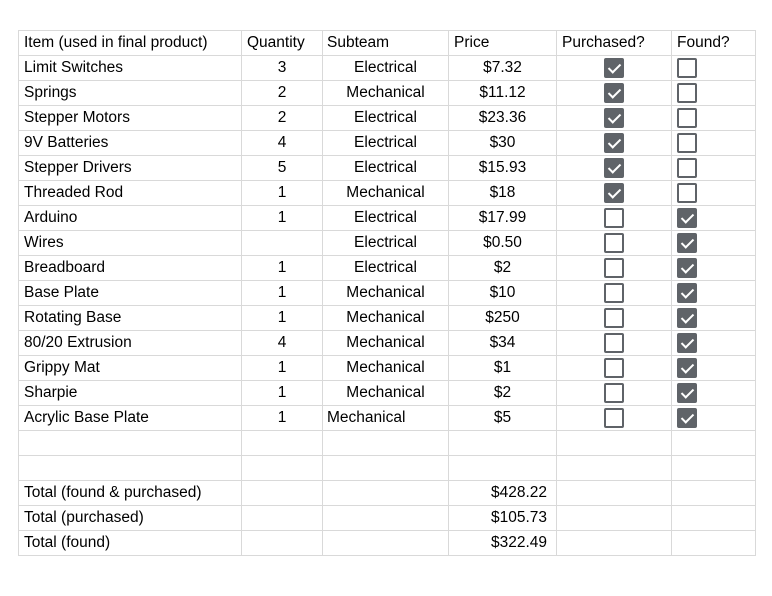 The width and height of the screenshot is (772, 596). I want to click on cell-item: Springs, so click(130, 93).